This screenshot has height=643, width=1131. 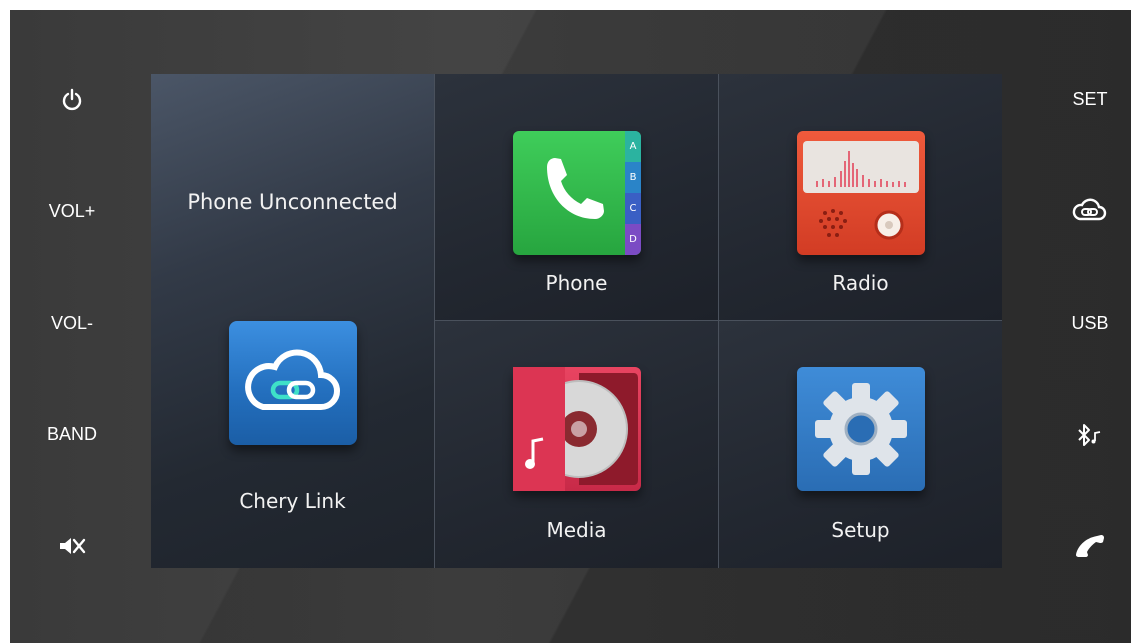 I want to click on radio-label: Radio, so click(x=860, y=283).